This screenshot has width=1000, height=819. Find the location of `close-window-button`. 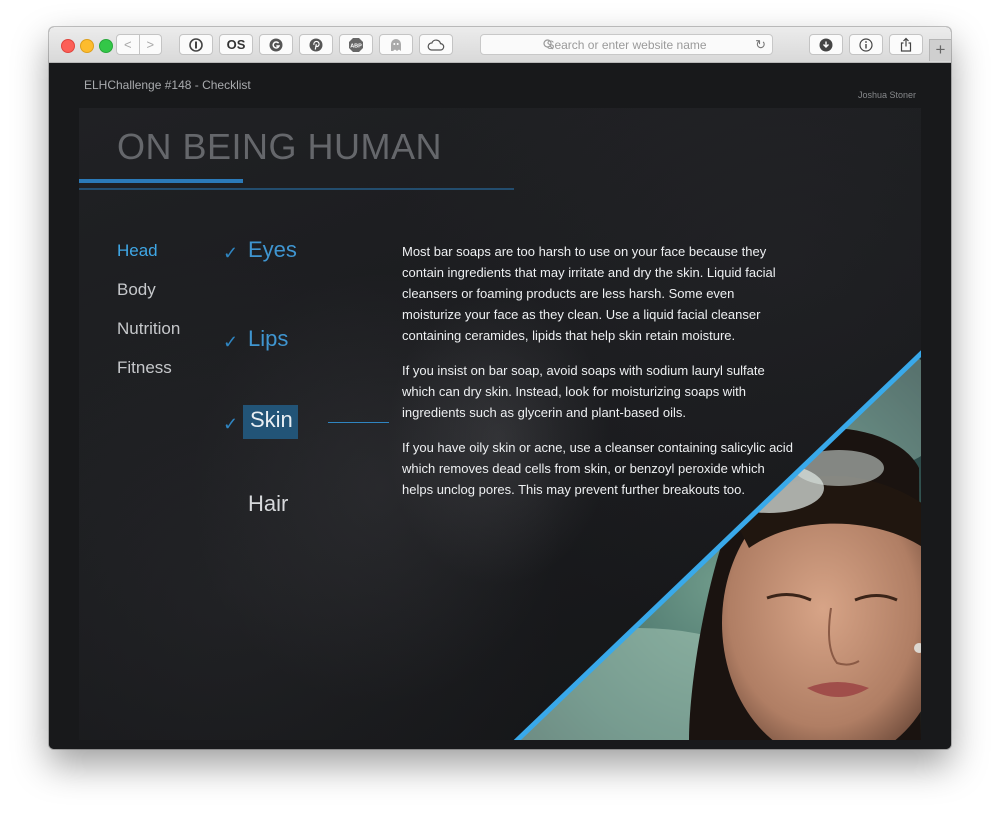

close-window-button is located at coordinates (68, 46).